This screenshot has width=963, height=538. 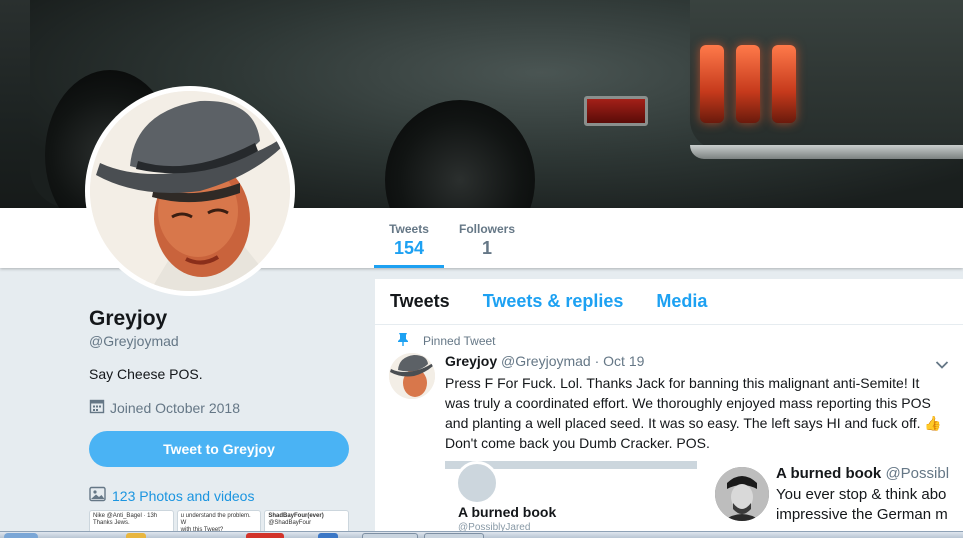 What do you see at coordinates (917, 473) in the screenshot?
I see `quoted-author-handle: @Possibl` at bounding box center [917, 473].